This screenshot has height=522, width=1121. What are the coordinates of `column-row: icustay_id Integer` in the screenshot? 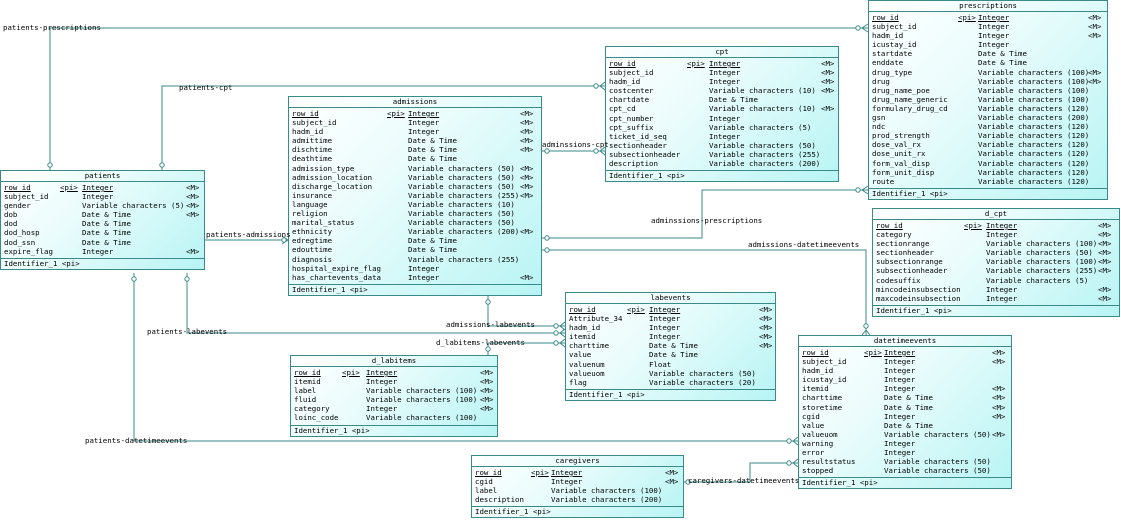 It's located at (988, 44).